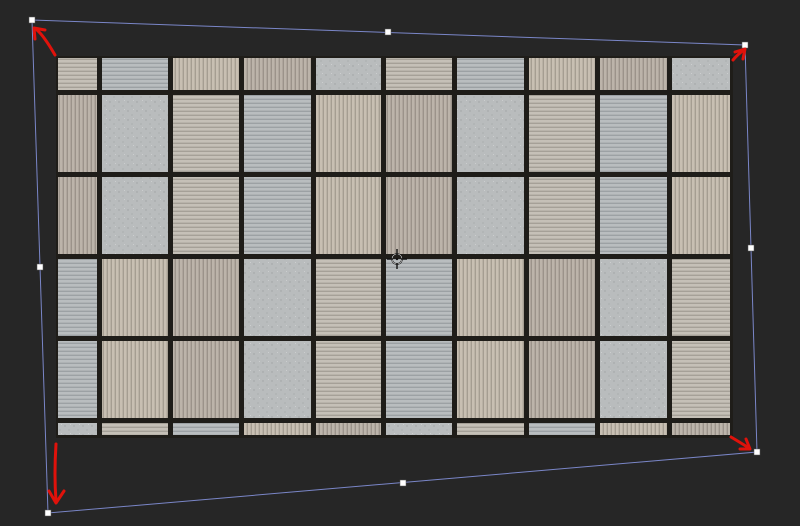  What do you see at coordinates (46, 42) in the screenshot?
I see `top-left-arrow` at bounding box center [46, 42].